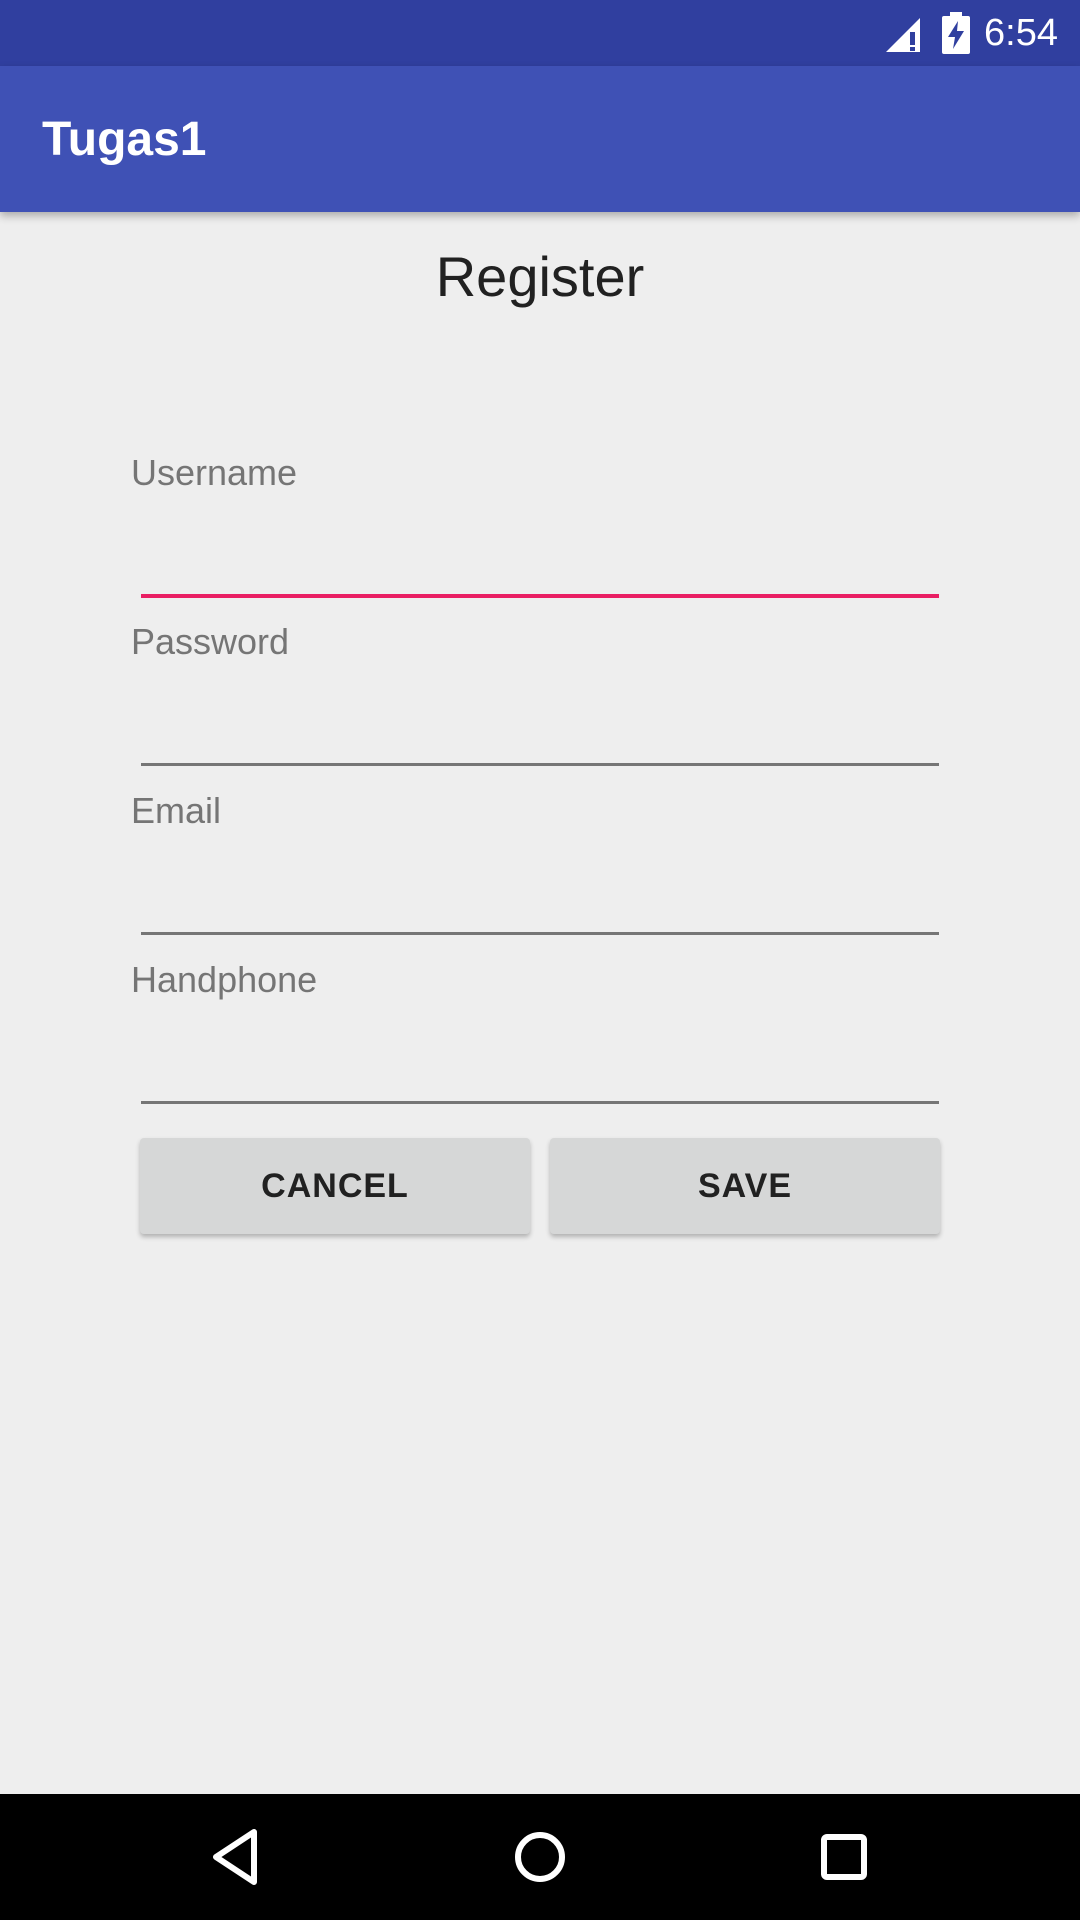 This screenshot has height=1920, width=1080. I want to click on app-bar: Tugas1, so click(540, 139).